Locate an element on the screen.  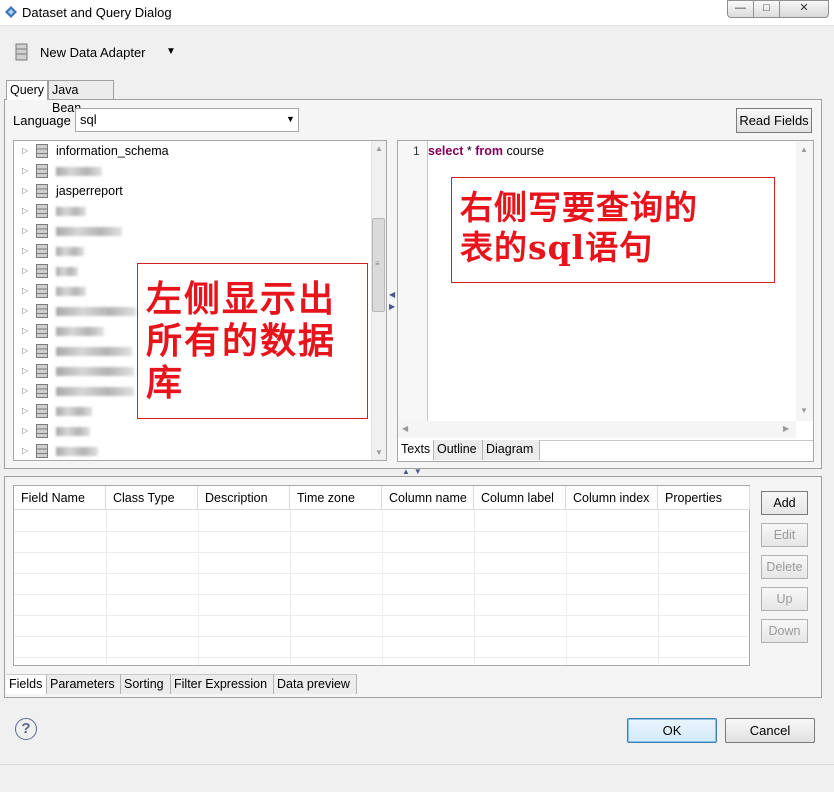
annotation-right: 右侧写要查询的 表的sql语句 is located at coordinates (613, 230).